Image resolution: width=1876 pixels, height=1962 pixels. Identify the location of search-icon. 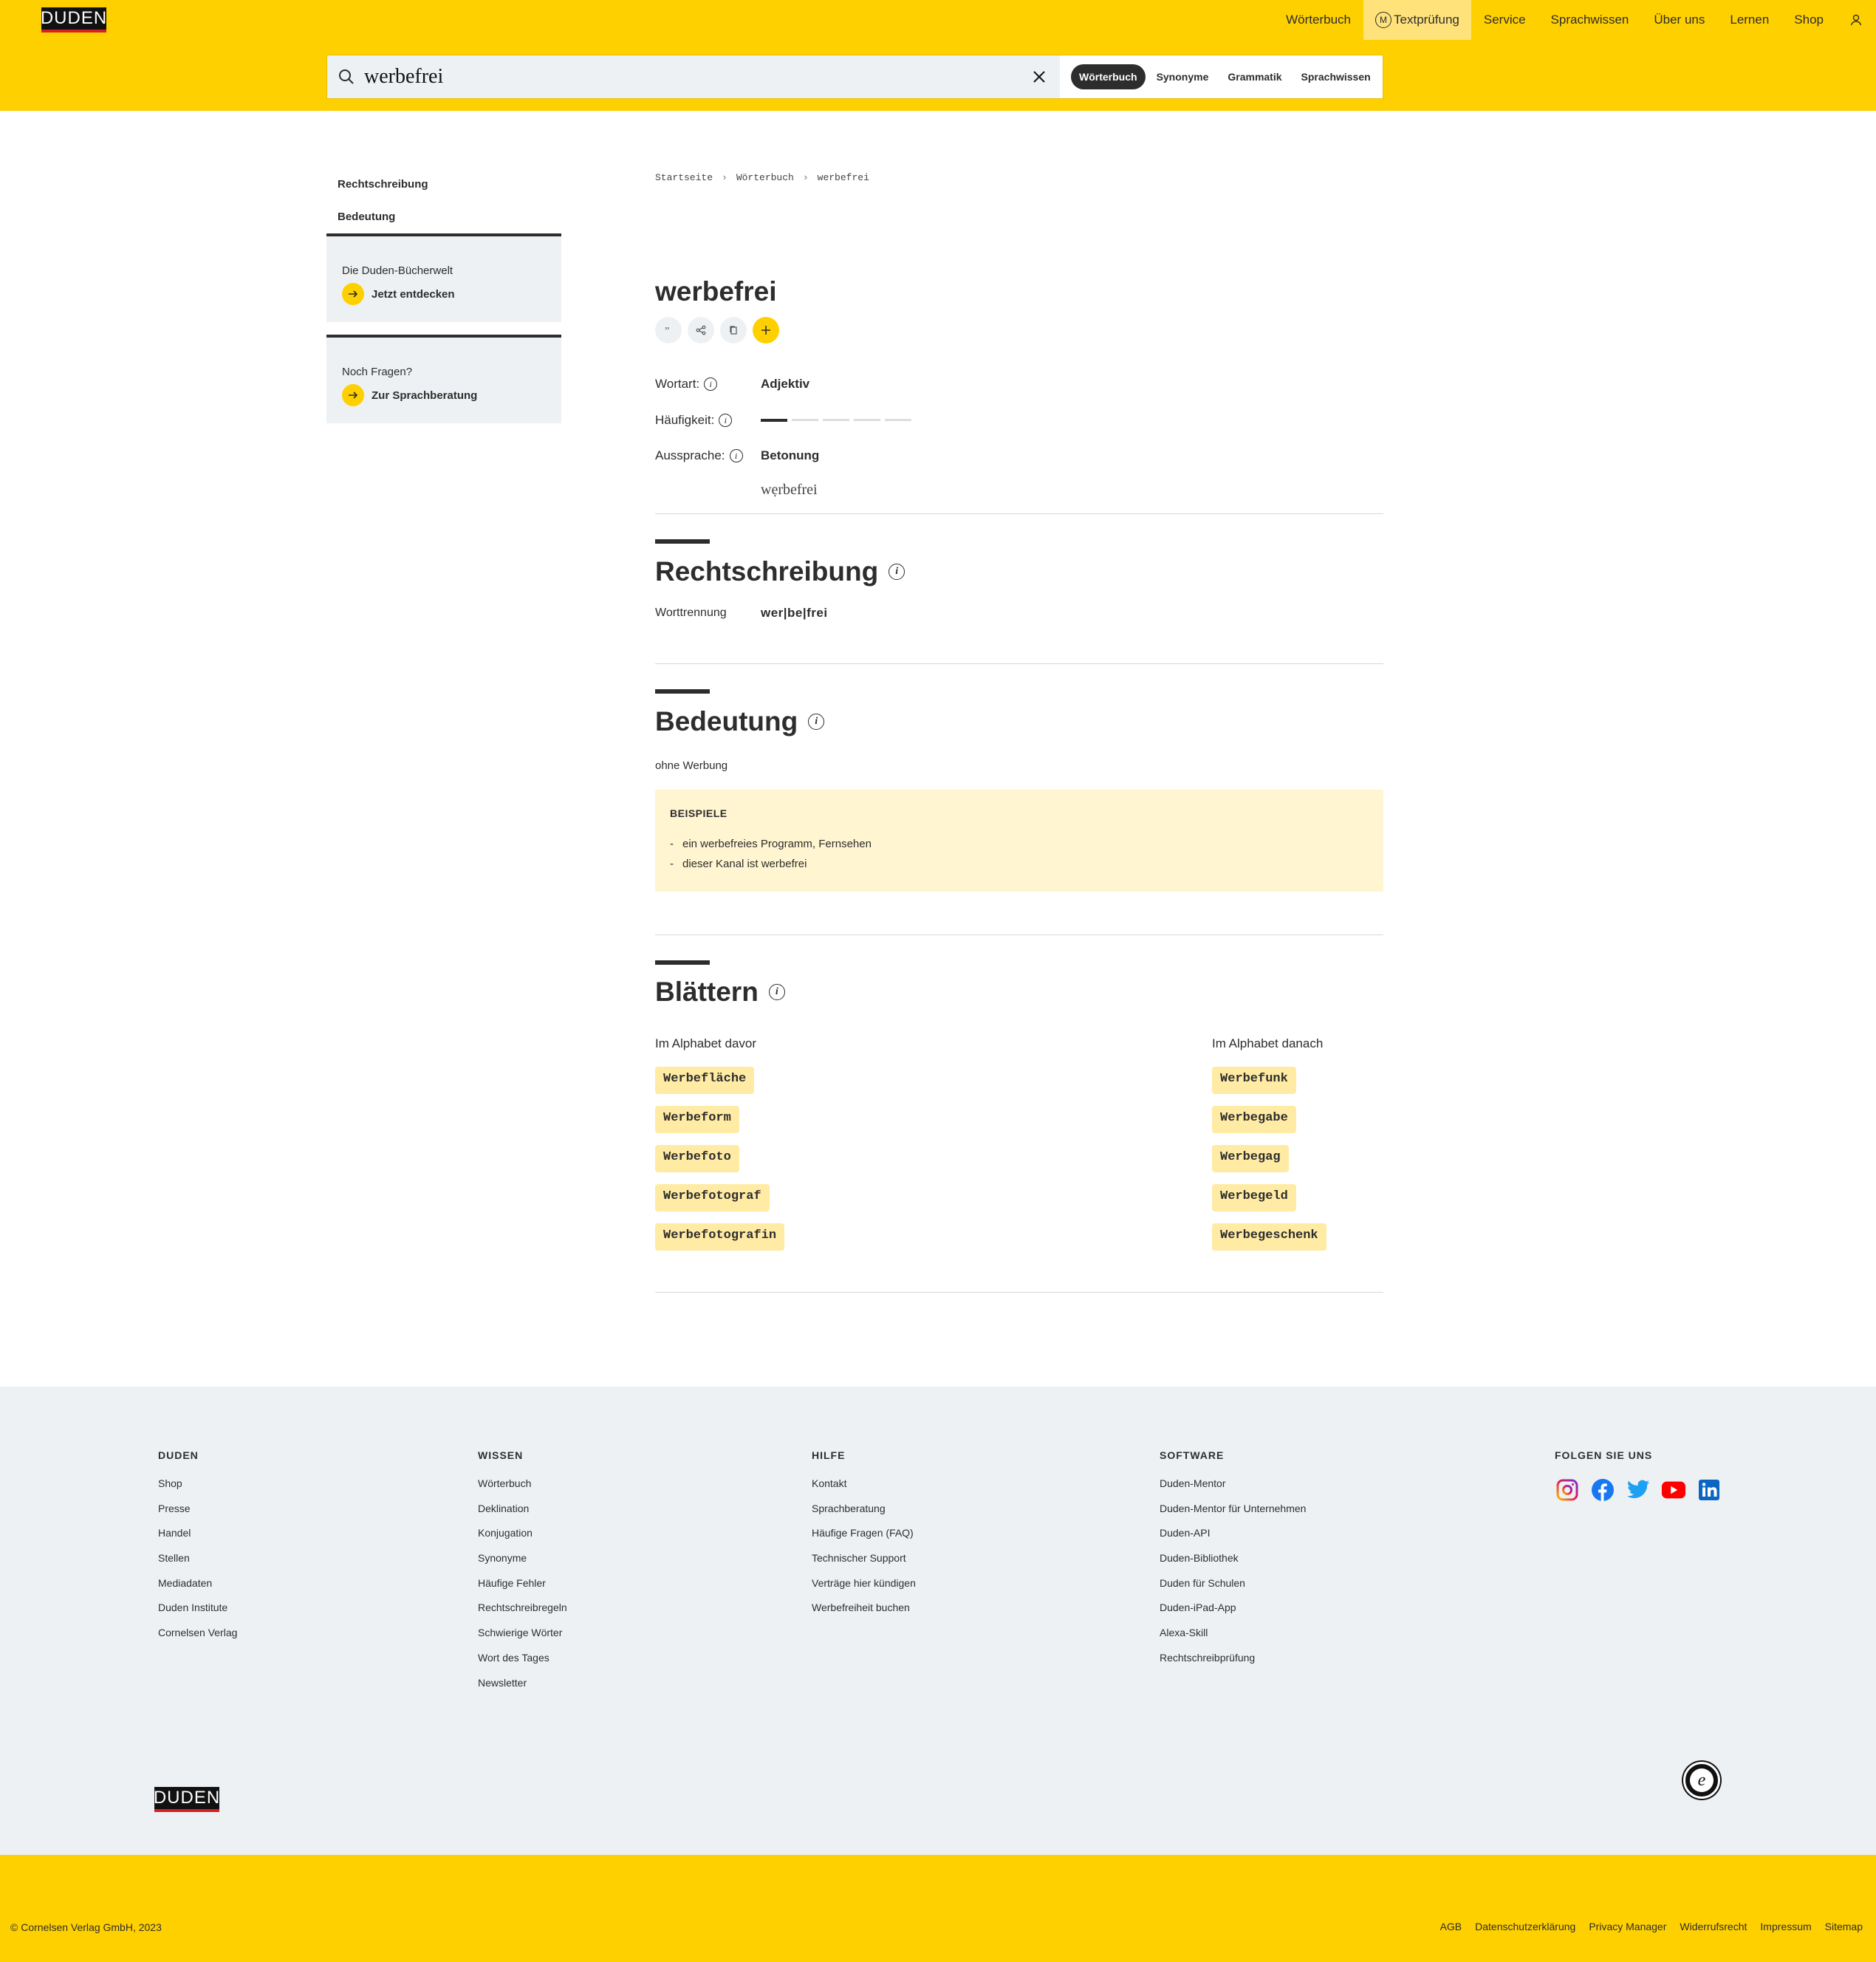
(346, 78).